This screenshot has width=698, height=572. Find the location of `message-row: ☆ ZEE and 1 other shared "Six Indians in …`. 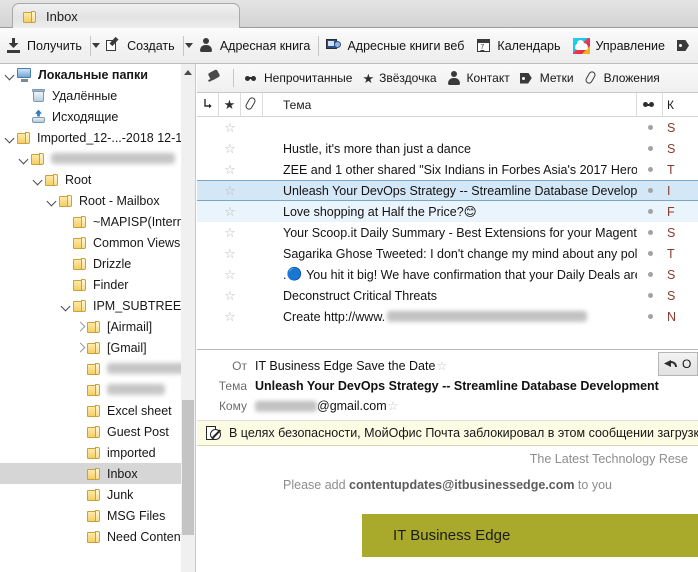

message-row: ☆ ZEE and 1 other shared "Six Indians in … is located at coordinates (447, 169).